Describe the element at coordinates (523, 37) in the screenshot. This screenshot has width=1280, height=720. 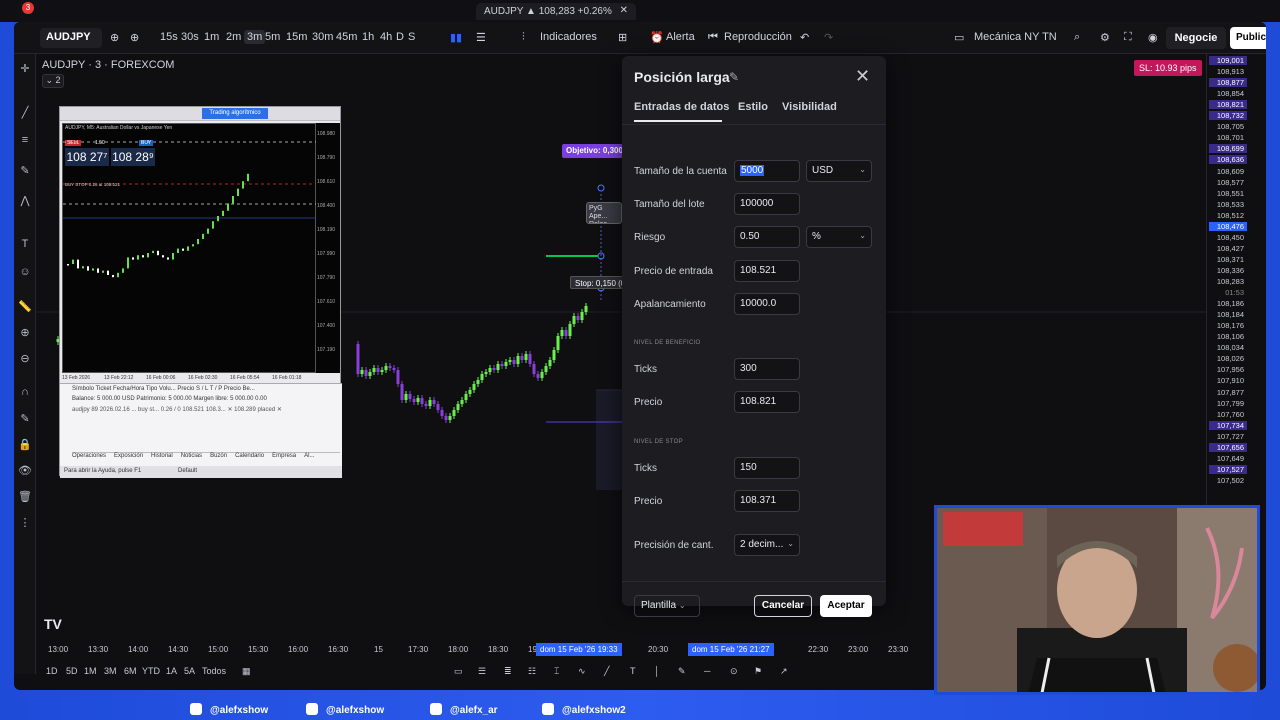
I see `indicators-icon: ⫶` at that location.